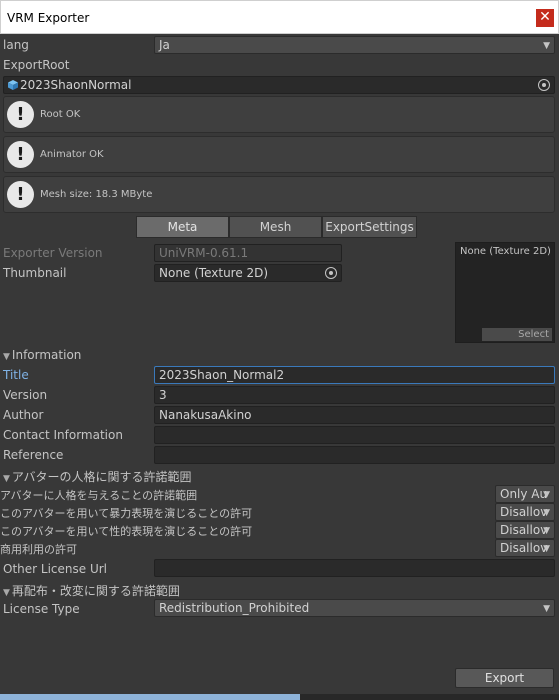 This screenshot has height=700, width=559. I want to click on title-label: Title, so click(16, 375).